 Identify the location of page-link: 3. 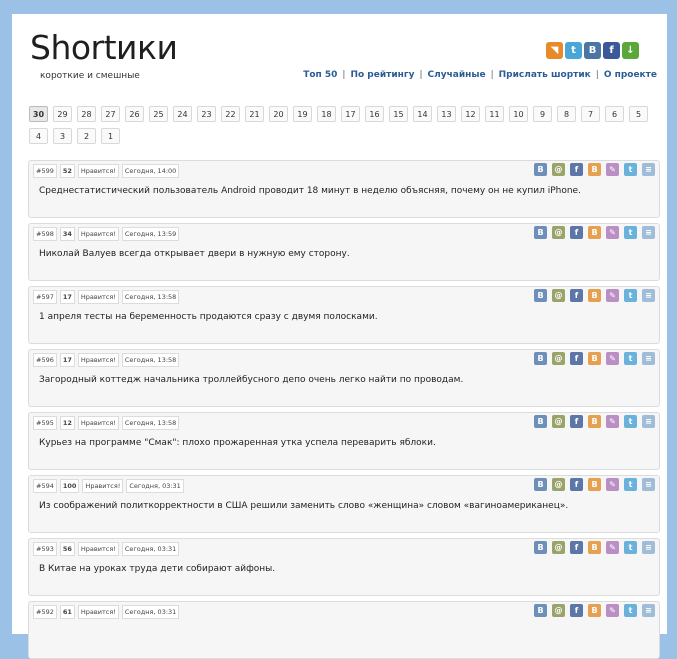
(62, 136).